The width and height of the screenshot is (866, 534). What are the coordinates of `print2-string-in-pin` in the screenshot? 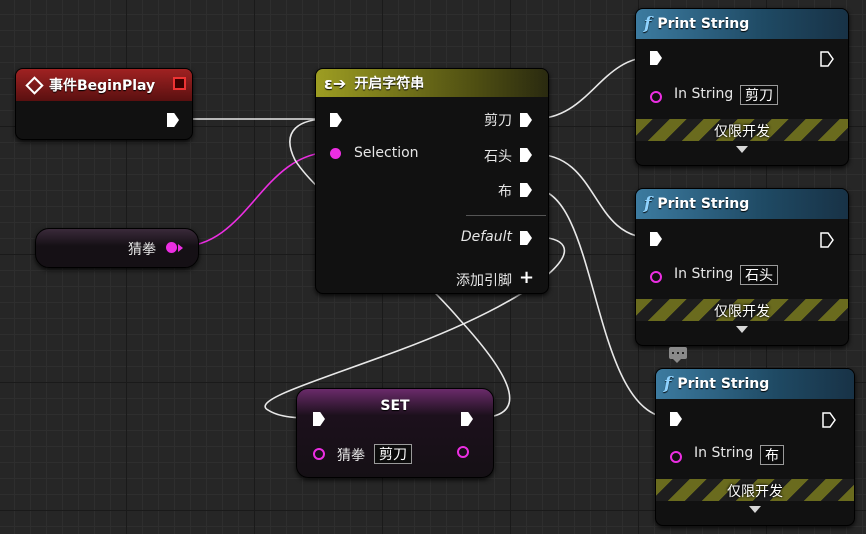 It's located at (656, 277).